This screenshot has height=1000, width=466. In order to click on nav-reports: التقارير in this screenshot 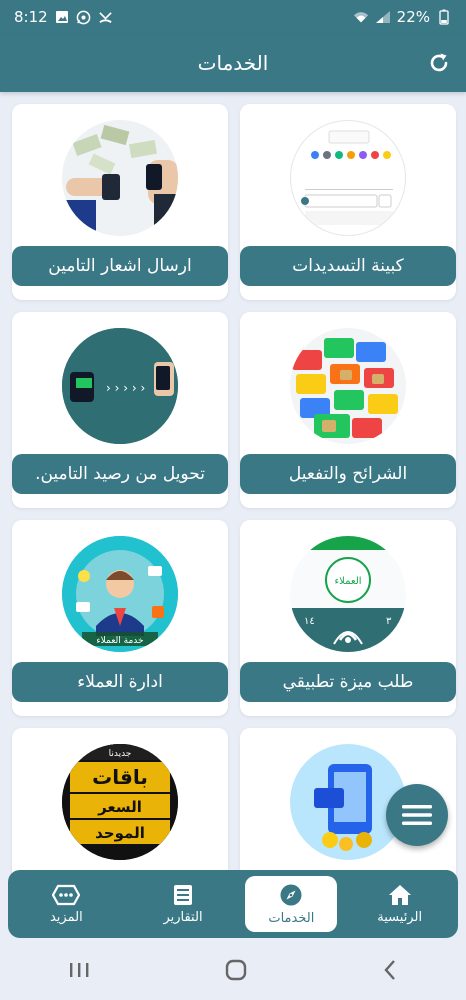, I will do `click(183, 904)`.